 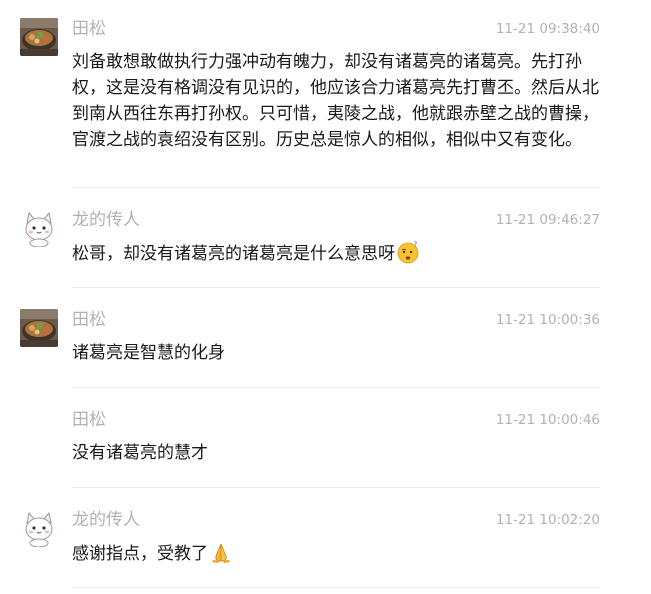 What do you see at coordinates (148, 353) in the screenshot?
I see `message-text: 诸葛亮是智慧的化身` at bounding box center [148, 353].